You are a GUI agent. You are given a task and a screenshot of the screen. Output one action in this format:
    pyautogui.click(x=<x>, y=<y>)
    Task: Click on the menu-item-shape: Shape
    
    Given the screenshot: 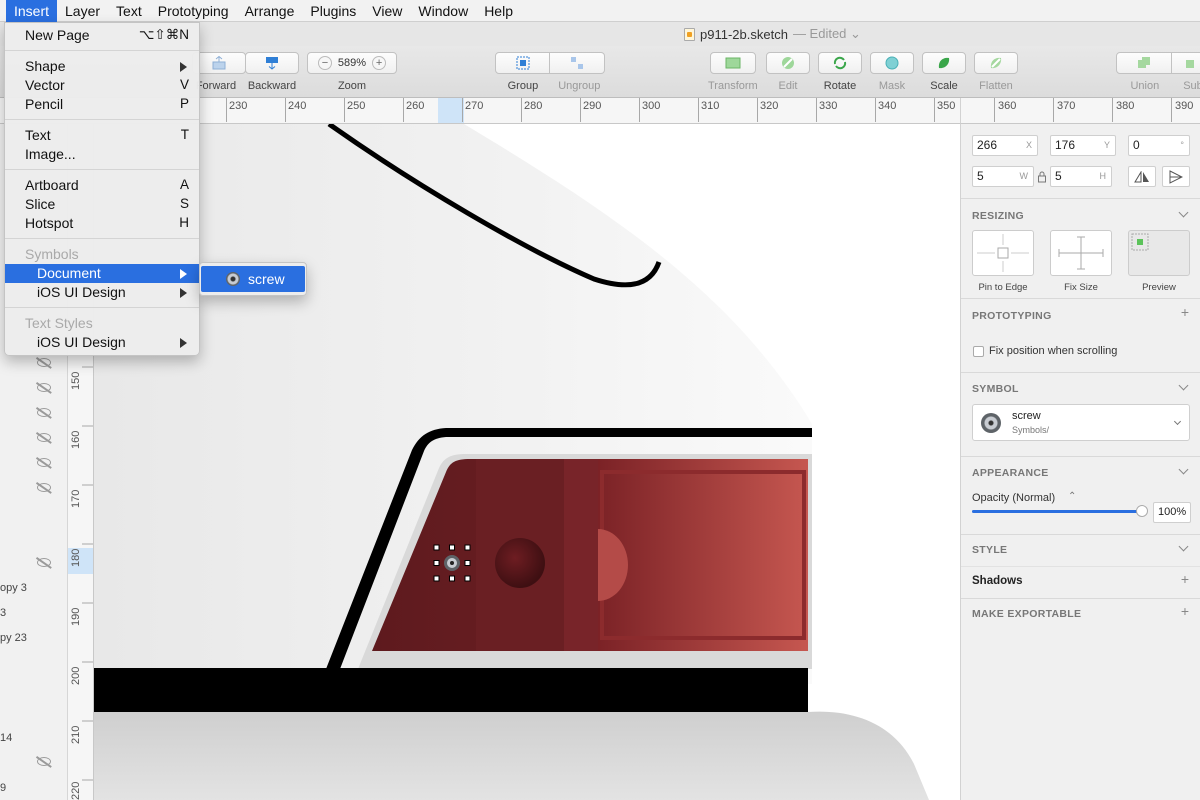 What is the action you would take?
    pyautogui.click(x=102, y=66)
    